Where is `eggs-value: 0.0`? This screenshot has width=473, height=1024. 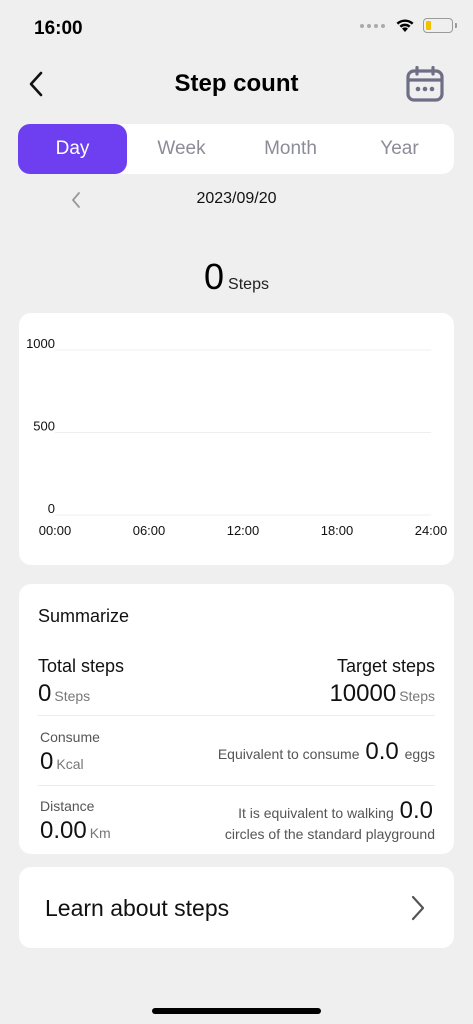
eggs-value: 0.0 is located at coordinates (382, 751).